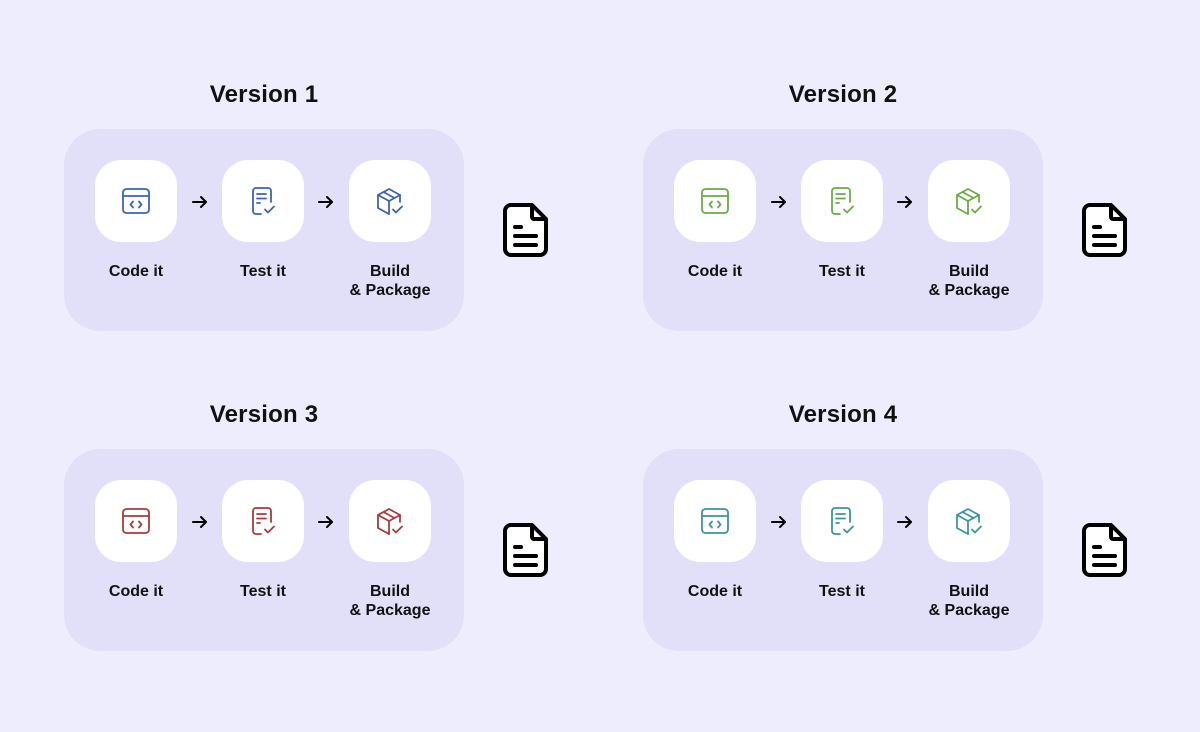  I want to click on version-title: Version 4, so click(843, 414).